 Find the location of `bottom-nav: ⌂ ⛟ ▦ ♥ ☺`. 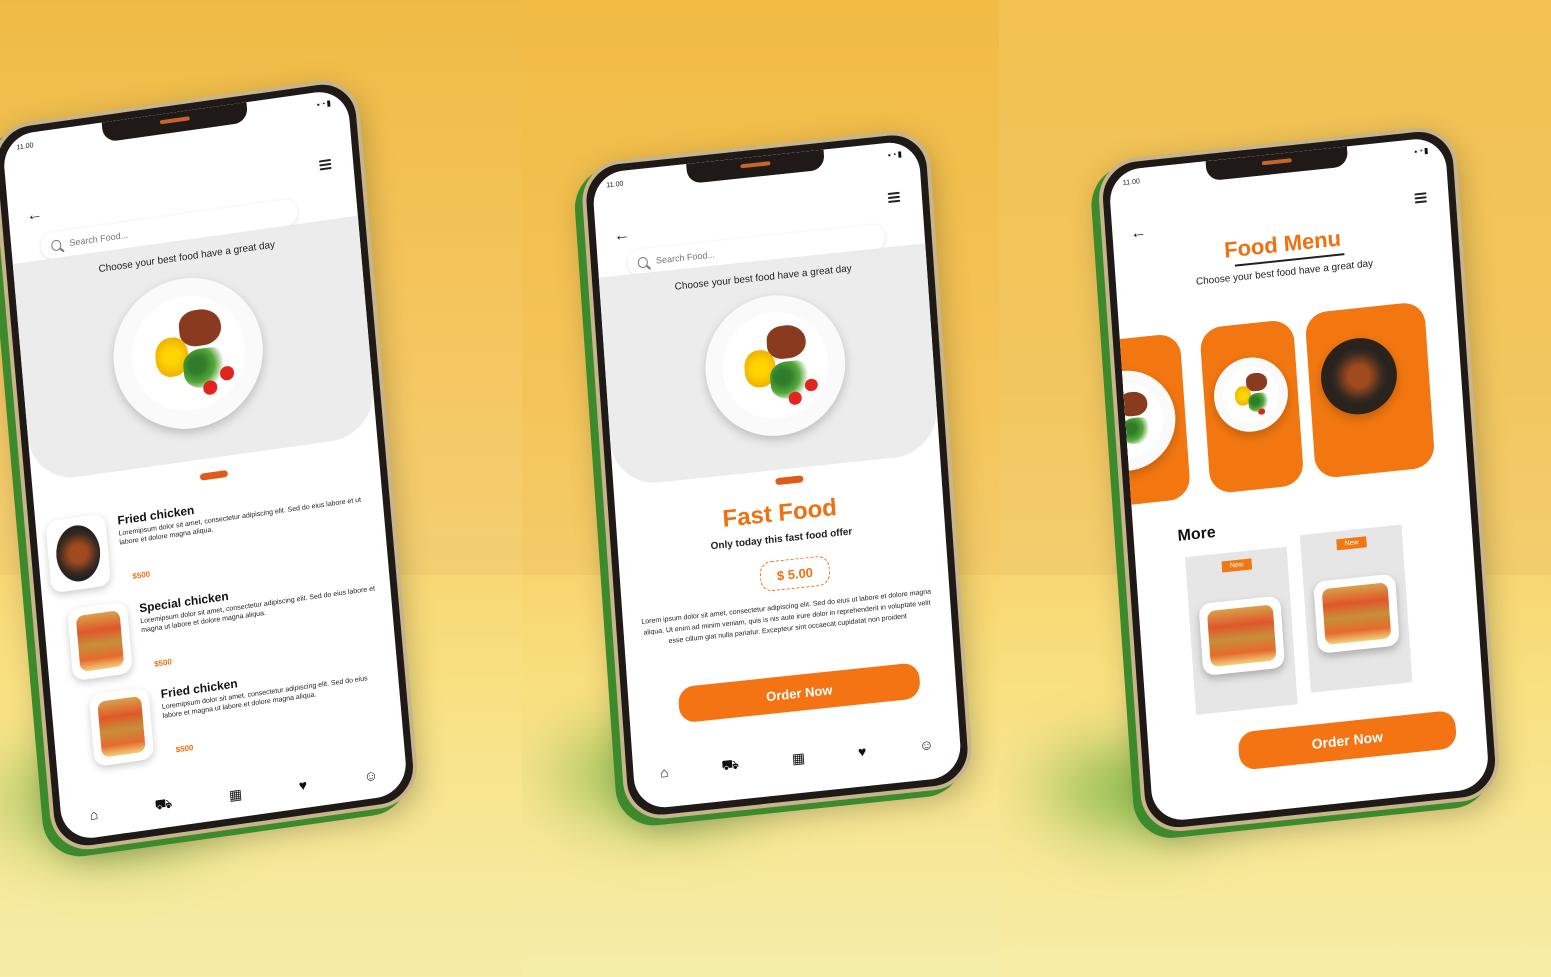

bottom-nav: ⌂ ⛟ ▦ ♥ ☺ is located at coordinates (796, 758).